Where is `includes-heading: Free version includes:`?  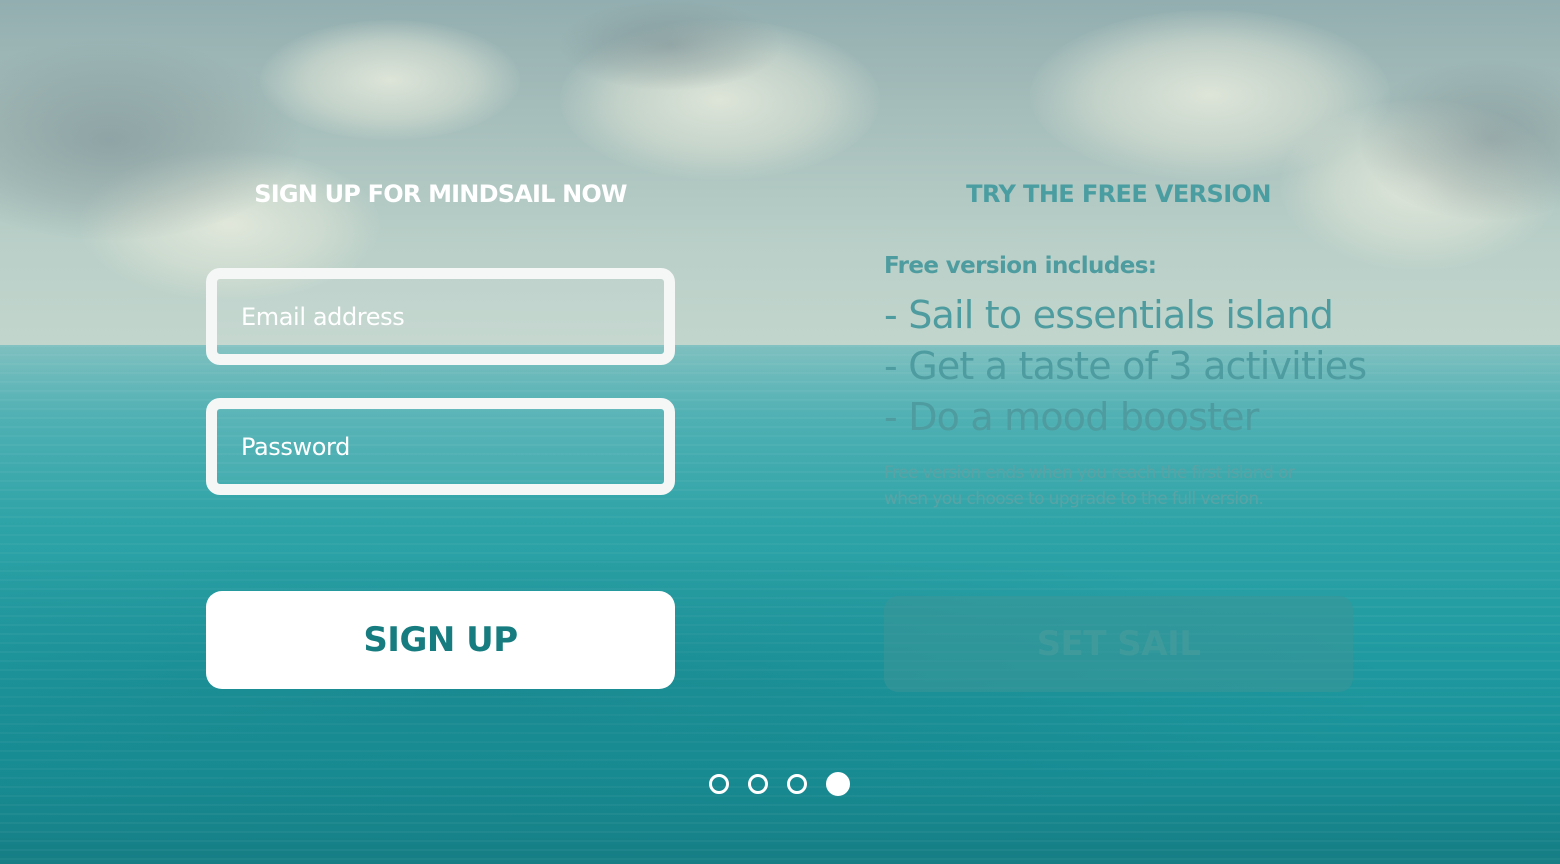
includes-heading: Free version includes: is located at coordinates (1020, 266).